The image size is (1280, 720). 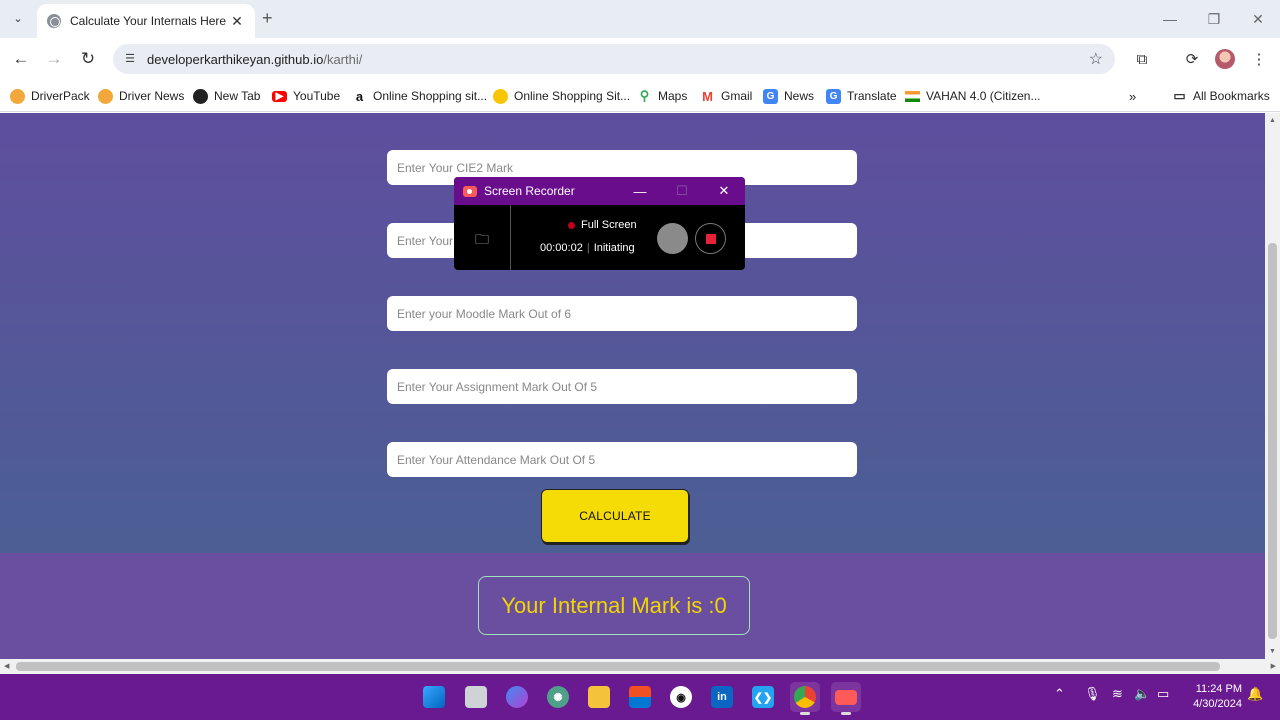 What do you see at coordinates (640, 191) in the screenshot?
I see `recorder-minimize-icon: —` at bounding box center [640, 191].